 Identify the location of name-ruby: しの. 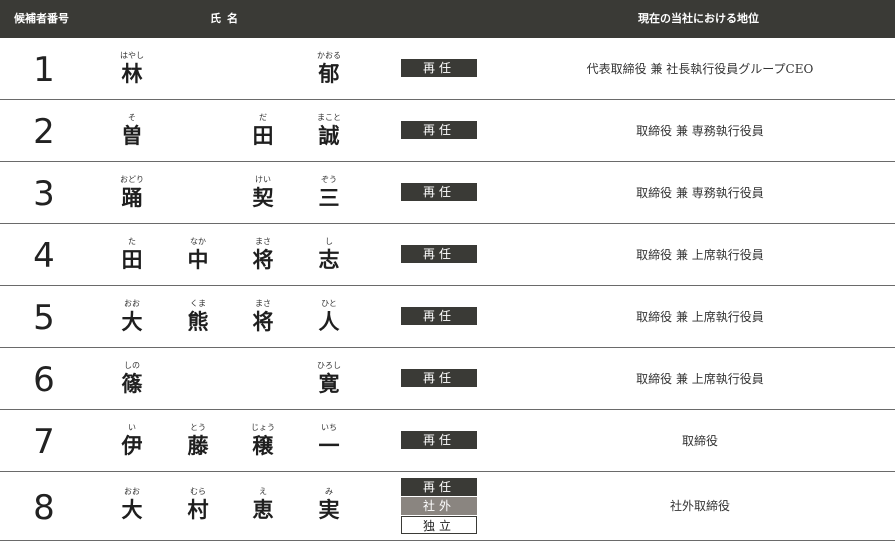
(132, 365).